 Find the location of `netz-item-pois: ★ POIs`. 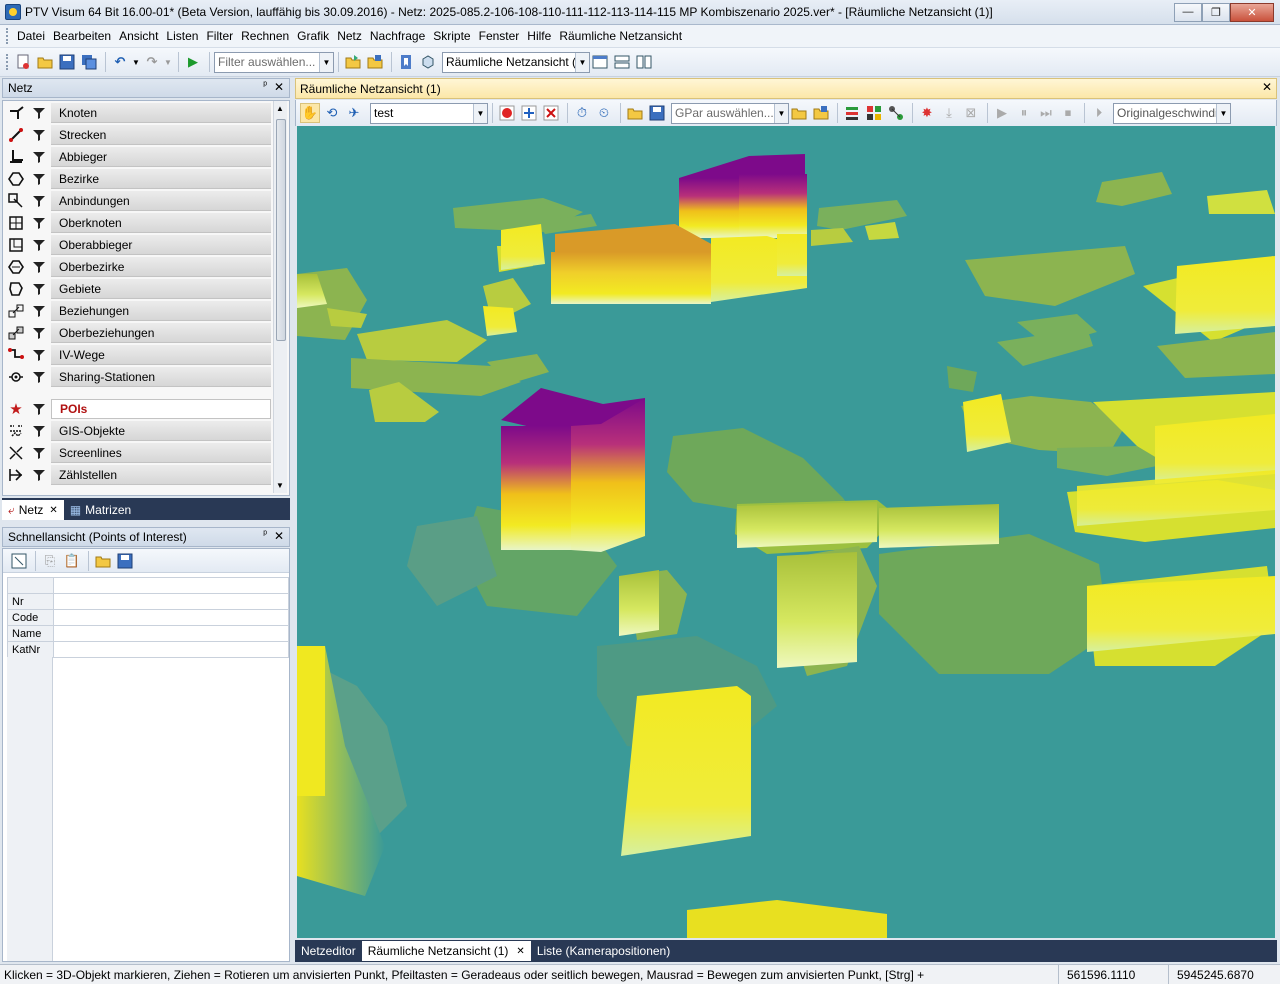

netz-item-pois: ★ POIs is located at coordinates (138, 409).